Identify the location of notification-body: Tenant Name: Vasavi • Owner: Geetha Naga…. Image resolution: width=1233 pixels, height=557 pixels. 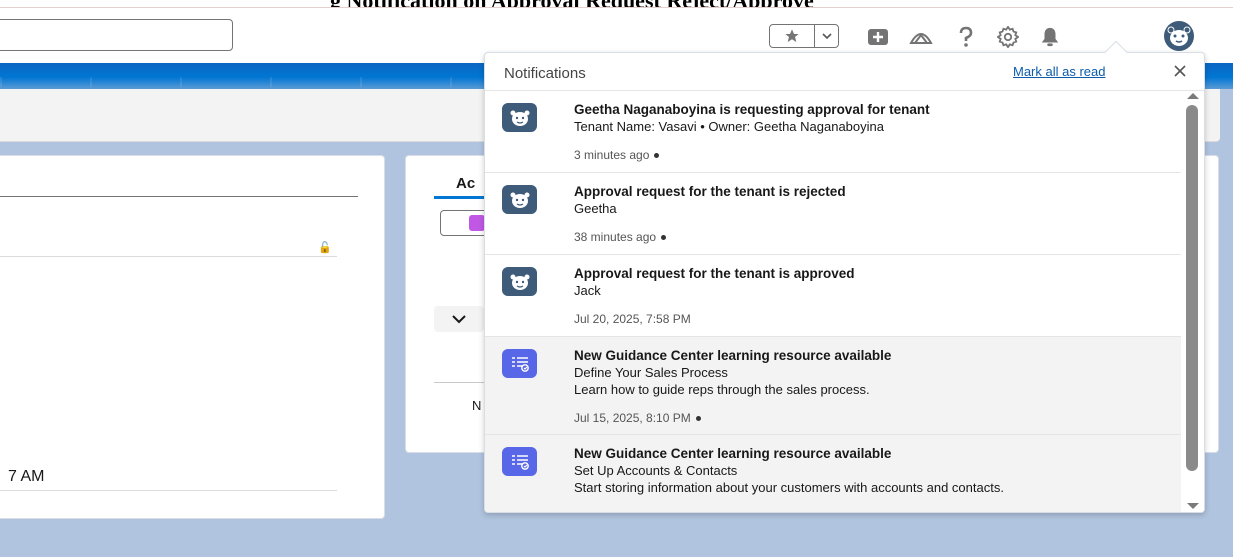
(729, 126).